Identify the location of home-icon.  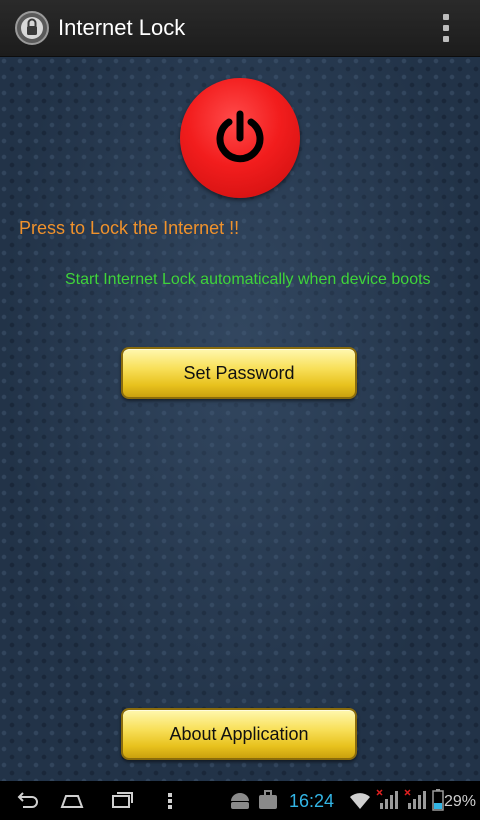
(72, 801).